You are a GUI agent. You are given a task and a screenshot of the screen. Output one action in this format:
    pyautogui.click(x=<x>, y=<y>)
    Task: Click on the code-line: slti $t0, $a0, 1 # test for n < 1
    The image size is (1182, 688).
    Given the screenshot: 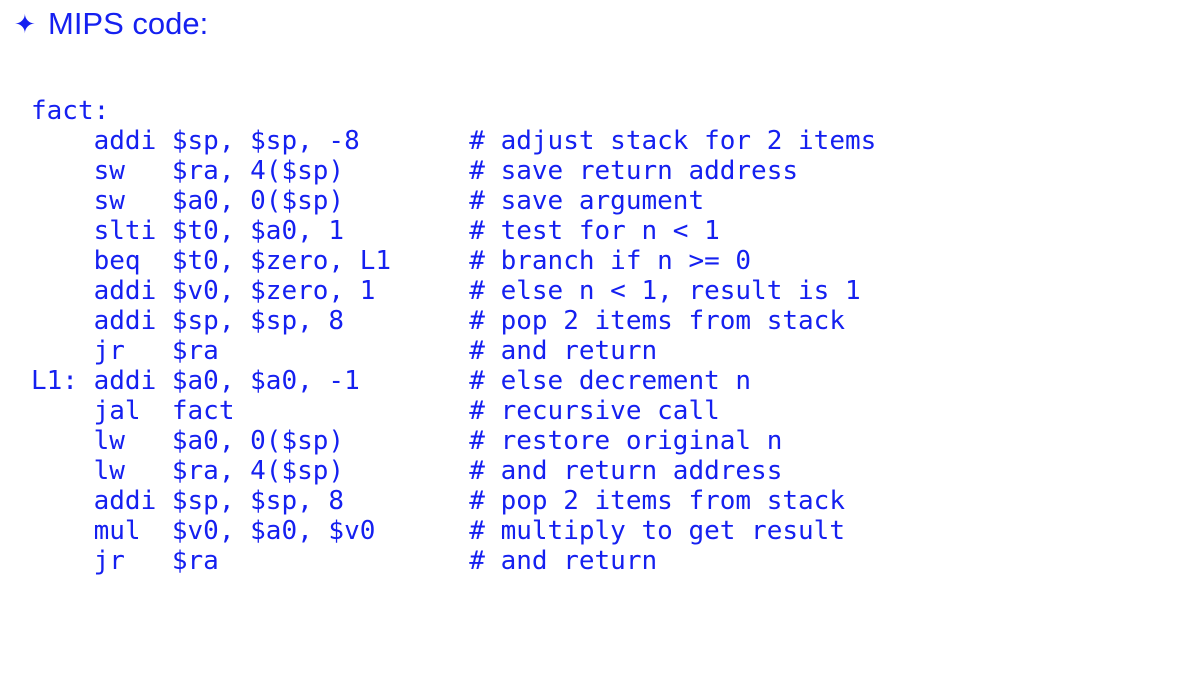 What is the action you would take?
    pyautogui.click(x=375, y=231)
    